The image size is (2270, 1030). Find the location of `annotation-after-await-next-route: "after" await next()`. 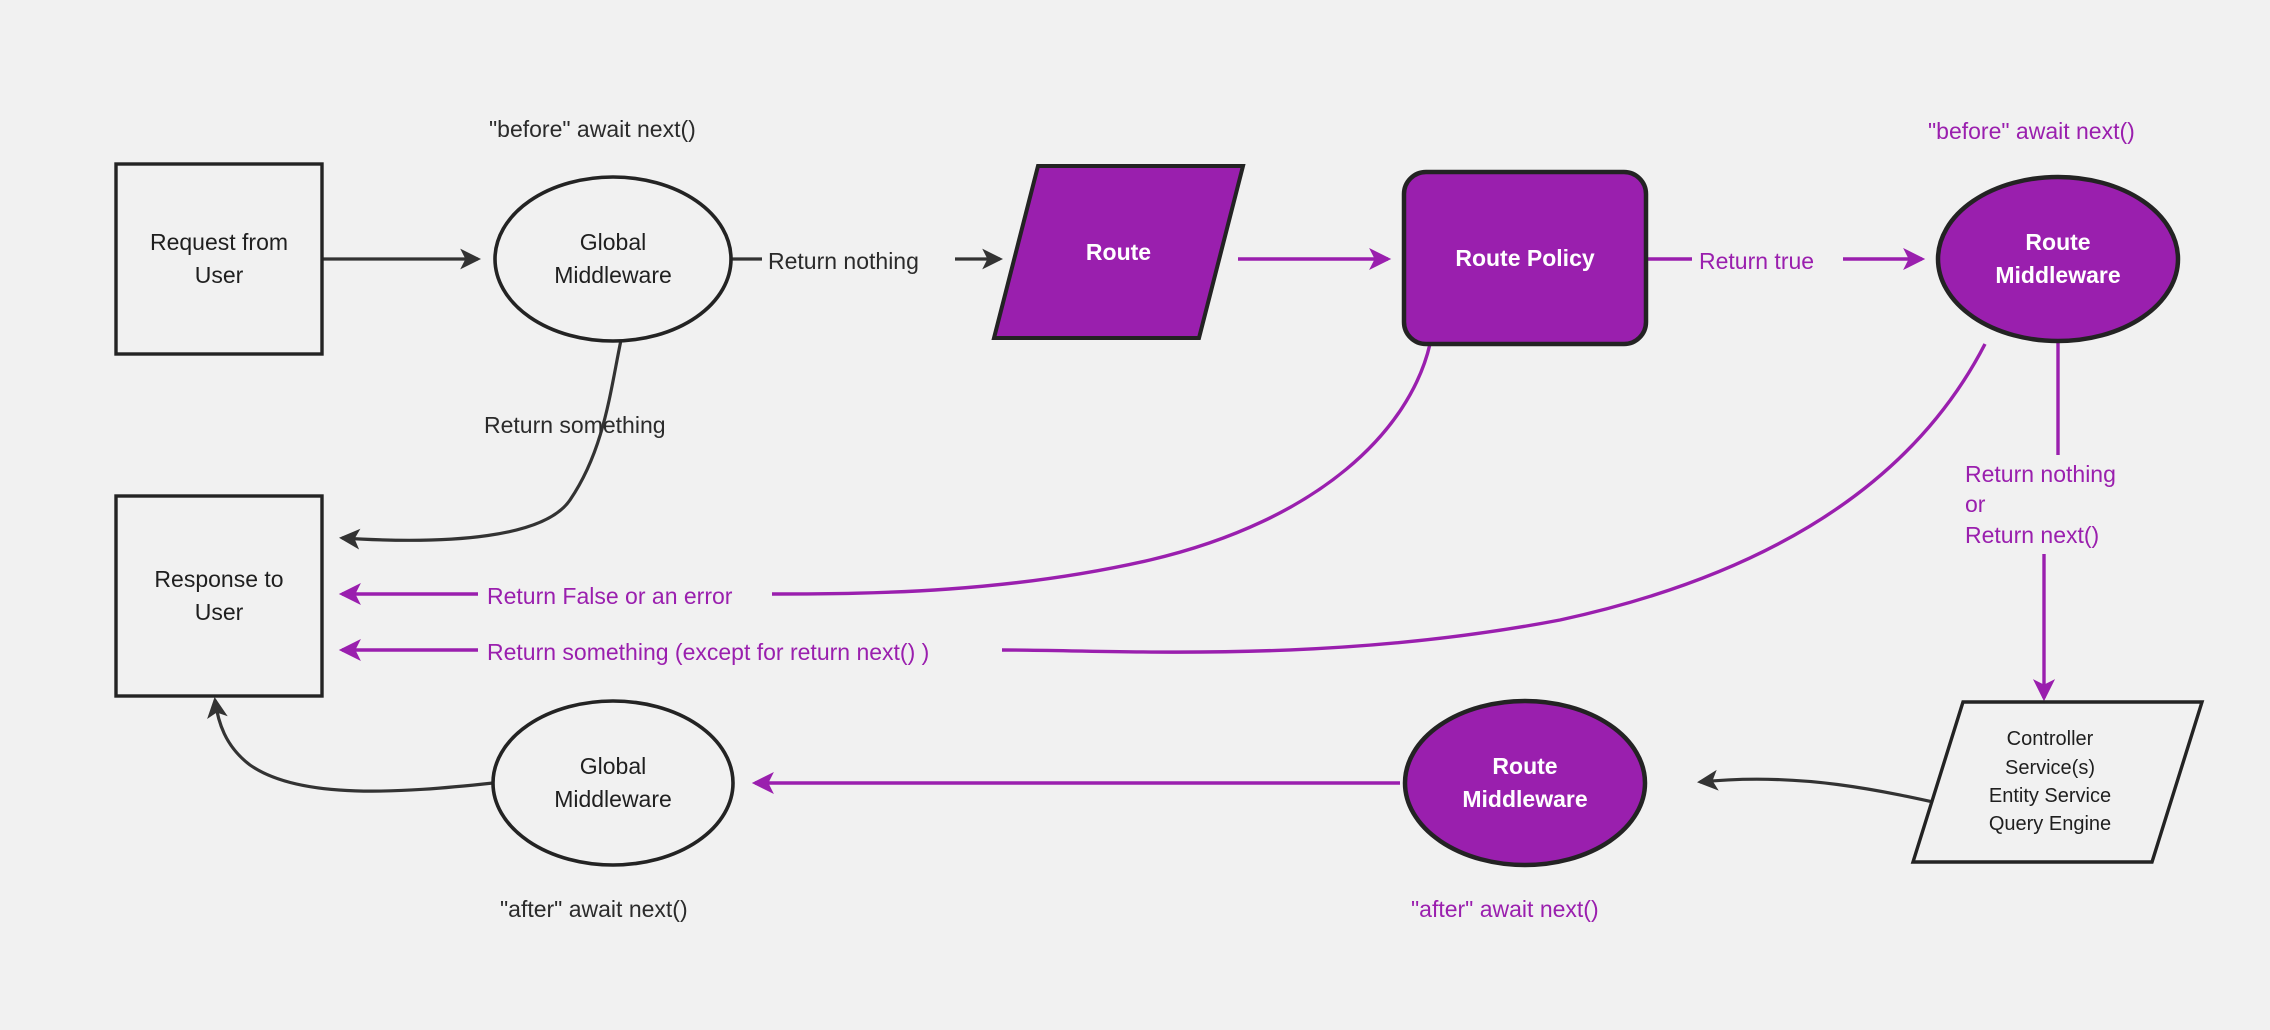

annotation-after-await-next-route: "after" await next() is located at coordinates (1505, 909).